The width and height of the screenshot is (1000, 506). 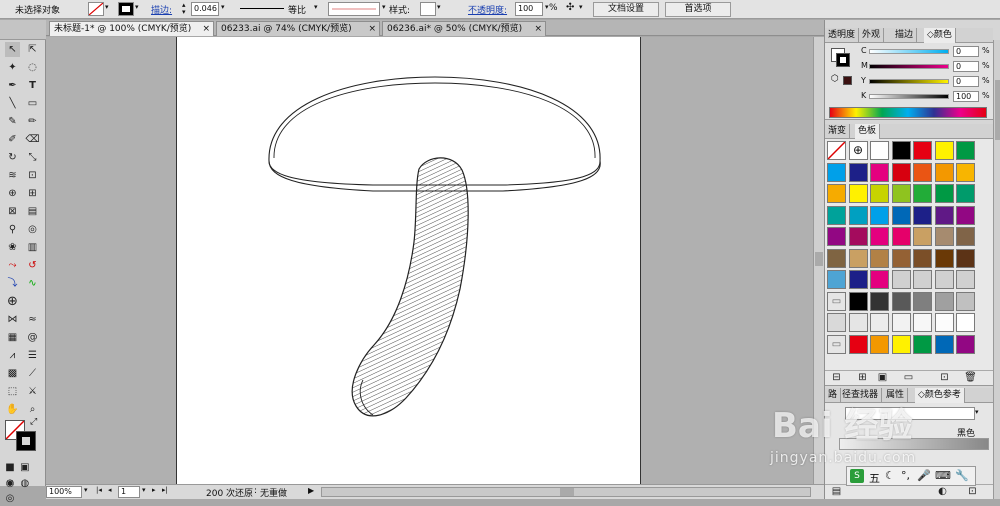 I want to click on lasso-tool-icon: ◌, so click(x=32, y=67).